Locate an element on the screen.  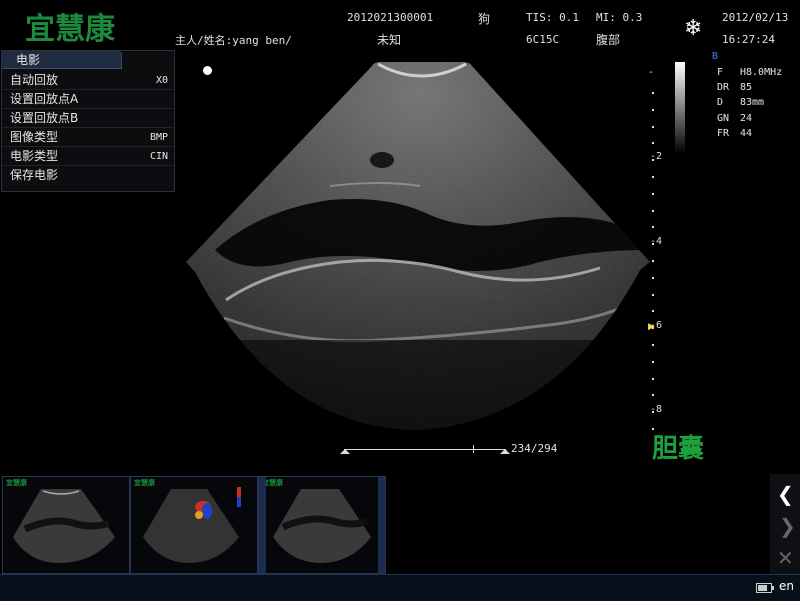
depth-scale: - -2 -4 -6 -8 is located at coordinates (655, 240).